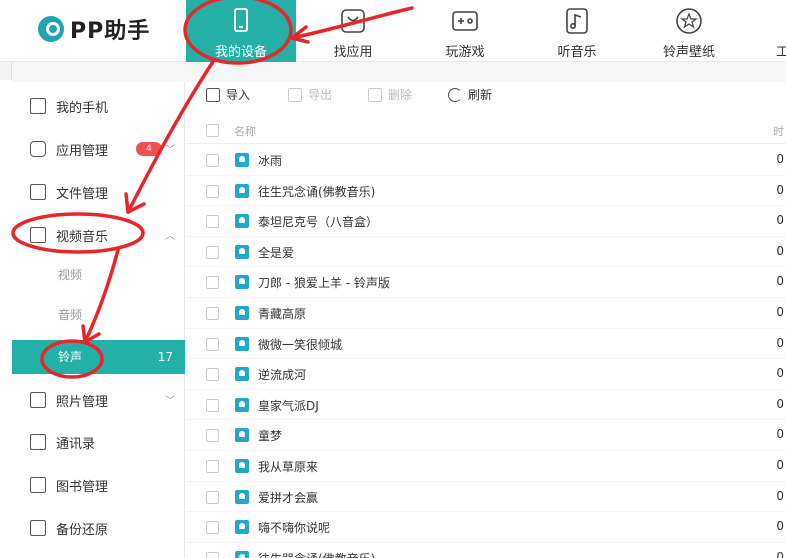  I want to click on column-header-duration: 时, so click(778, 131).